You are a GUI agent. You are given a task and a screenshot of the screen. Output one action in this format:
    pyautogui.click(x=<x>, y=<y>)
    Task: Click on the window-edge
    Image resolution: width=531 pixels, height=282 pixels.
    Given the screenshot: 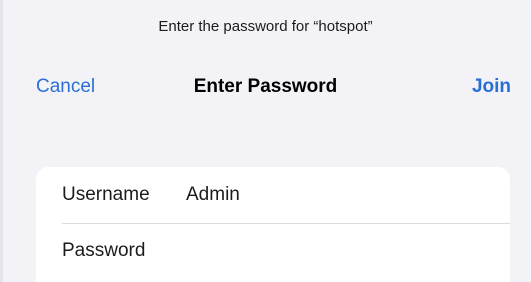 What is the action you would take?
    pyautogui.click(x=1, y=141)
    